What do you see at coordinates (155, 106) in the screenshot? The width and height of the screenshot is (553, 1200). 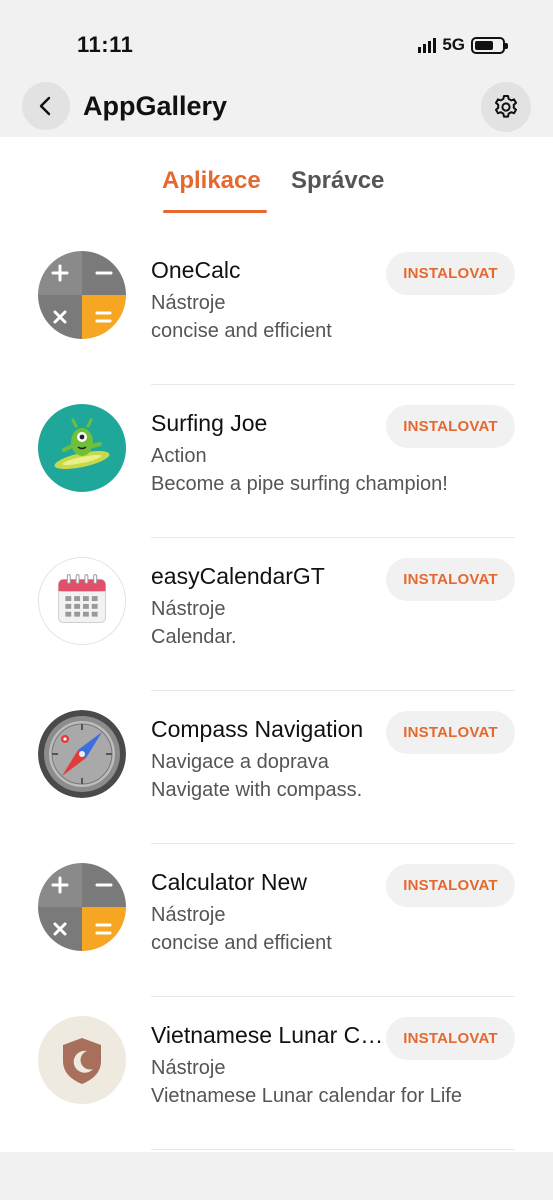 I see `page-title: AppGallery` at bounding box center [155, 106].